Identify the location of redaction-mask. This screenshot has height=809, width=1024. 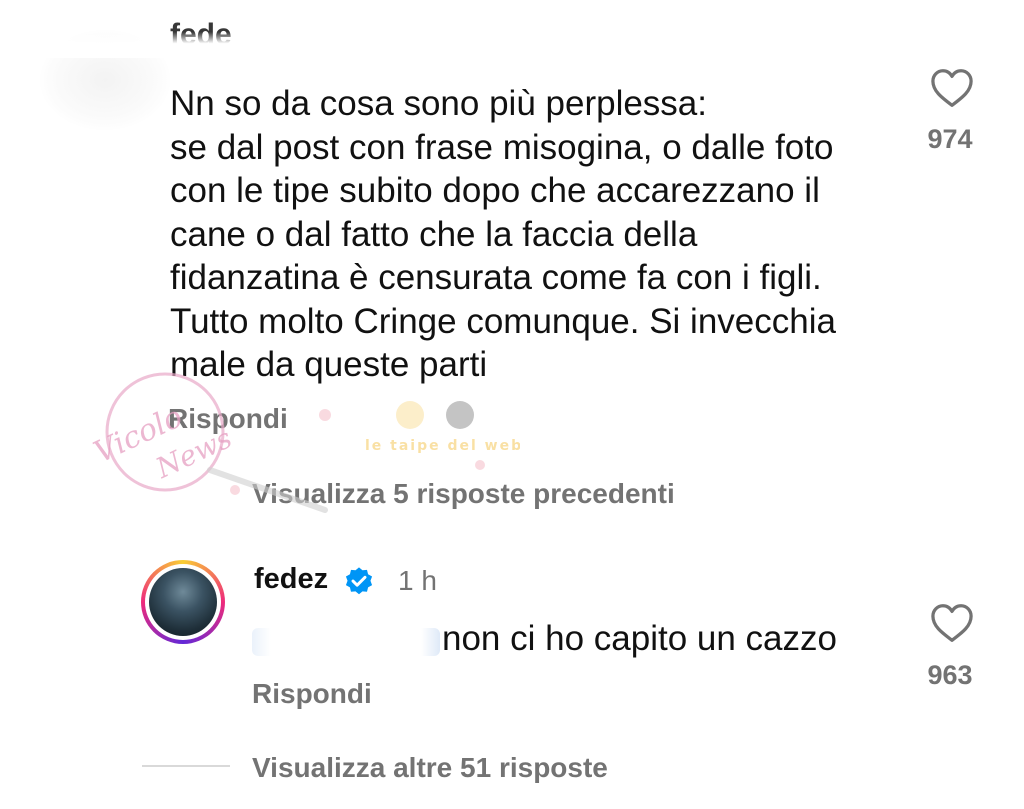
(260, 29).